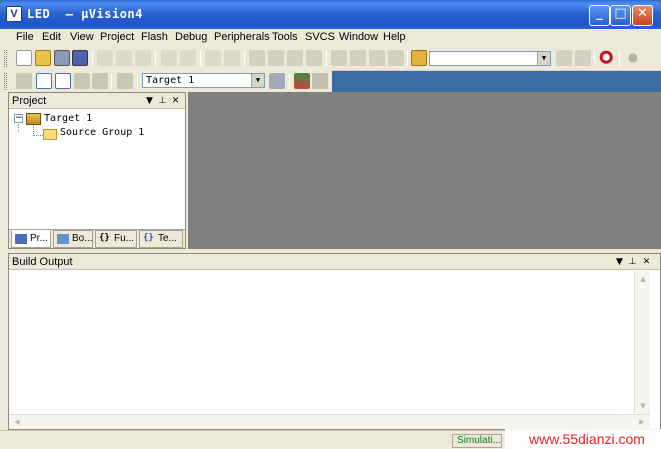 This screenshot has height=449, width=661. What do you see at coordinates (24, 81) in the screenshot?
I see `translate-icon` at bounding box center [24, 81].